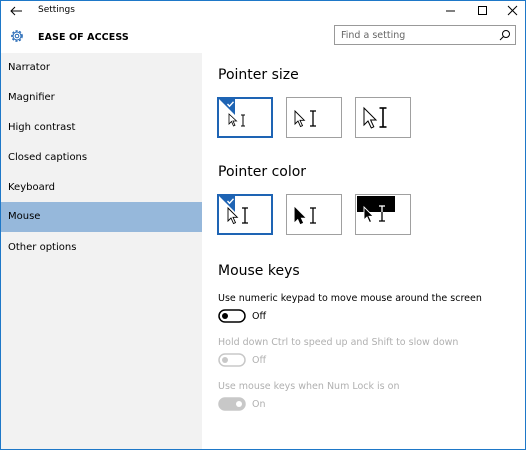  What do you see at coordinates (309, 386) in the screenshot?
I see `num-lock-label: Use mouse keys when Num Lock is on` at bounding box center [309, 386].